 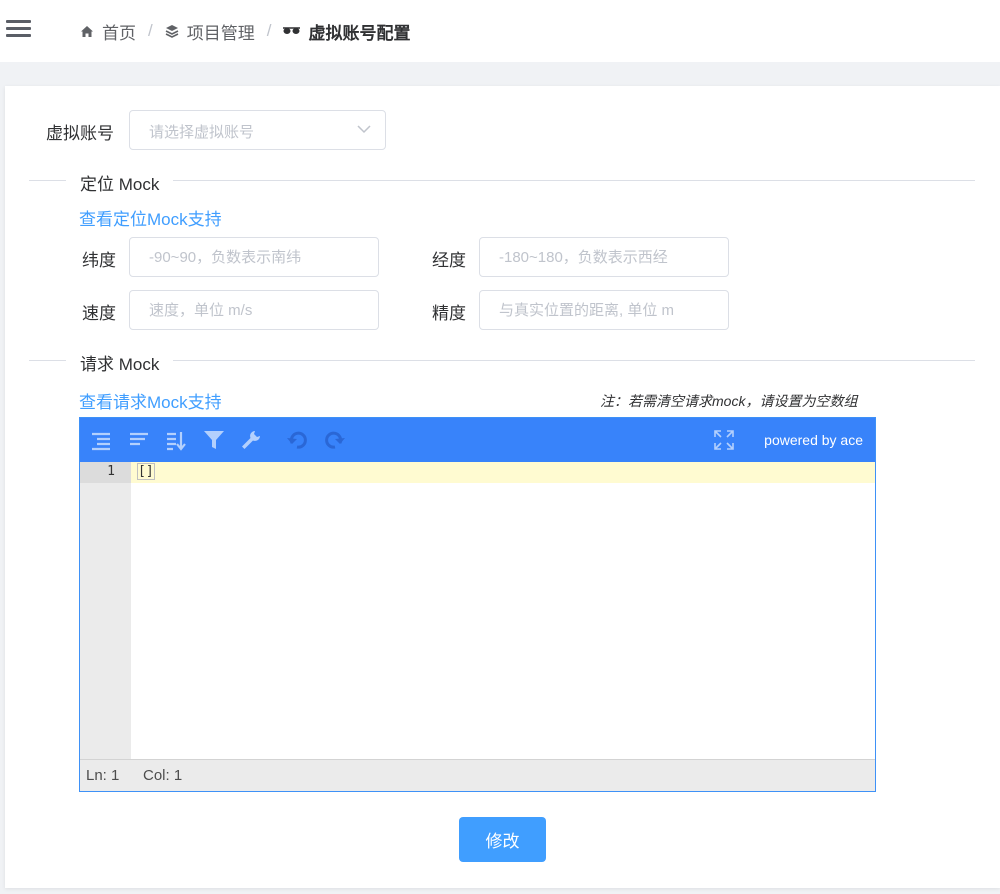 What do you see at coordinates (105, 472) in the screenshot?
I see `gutter-active-line` at bounding box center [105, 472].